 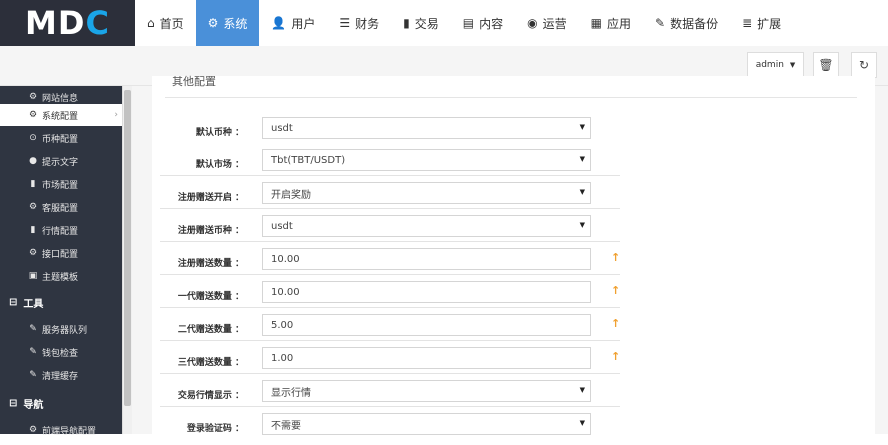 What do you see at coordinates (596, 23) in the screenshot?
I see `grid-icon: ▦` at bounding box center [596, 23].